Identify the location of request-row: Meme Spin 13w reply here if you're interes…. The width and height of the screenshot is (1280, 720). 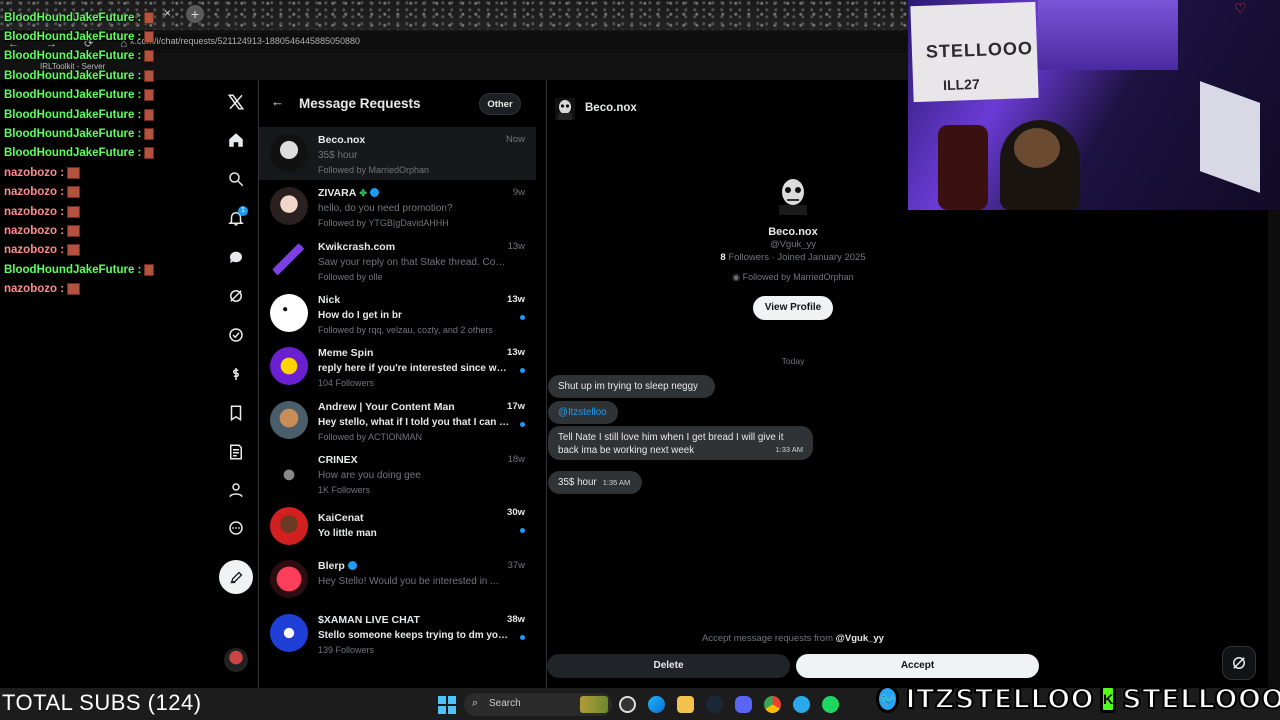
(397, 366).